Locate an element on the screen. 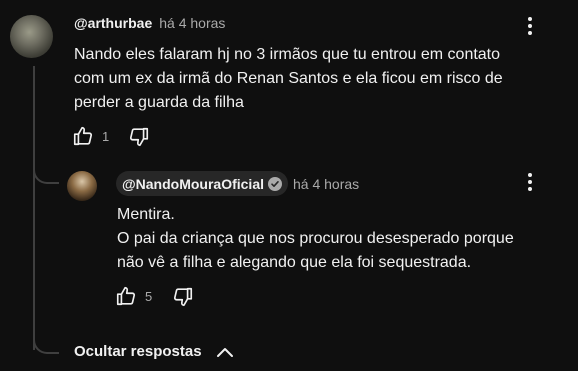 This screenshot has width=578, height=371. comment-header: @arthurbae há 4 horas is located at coordinates (149, 23).